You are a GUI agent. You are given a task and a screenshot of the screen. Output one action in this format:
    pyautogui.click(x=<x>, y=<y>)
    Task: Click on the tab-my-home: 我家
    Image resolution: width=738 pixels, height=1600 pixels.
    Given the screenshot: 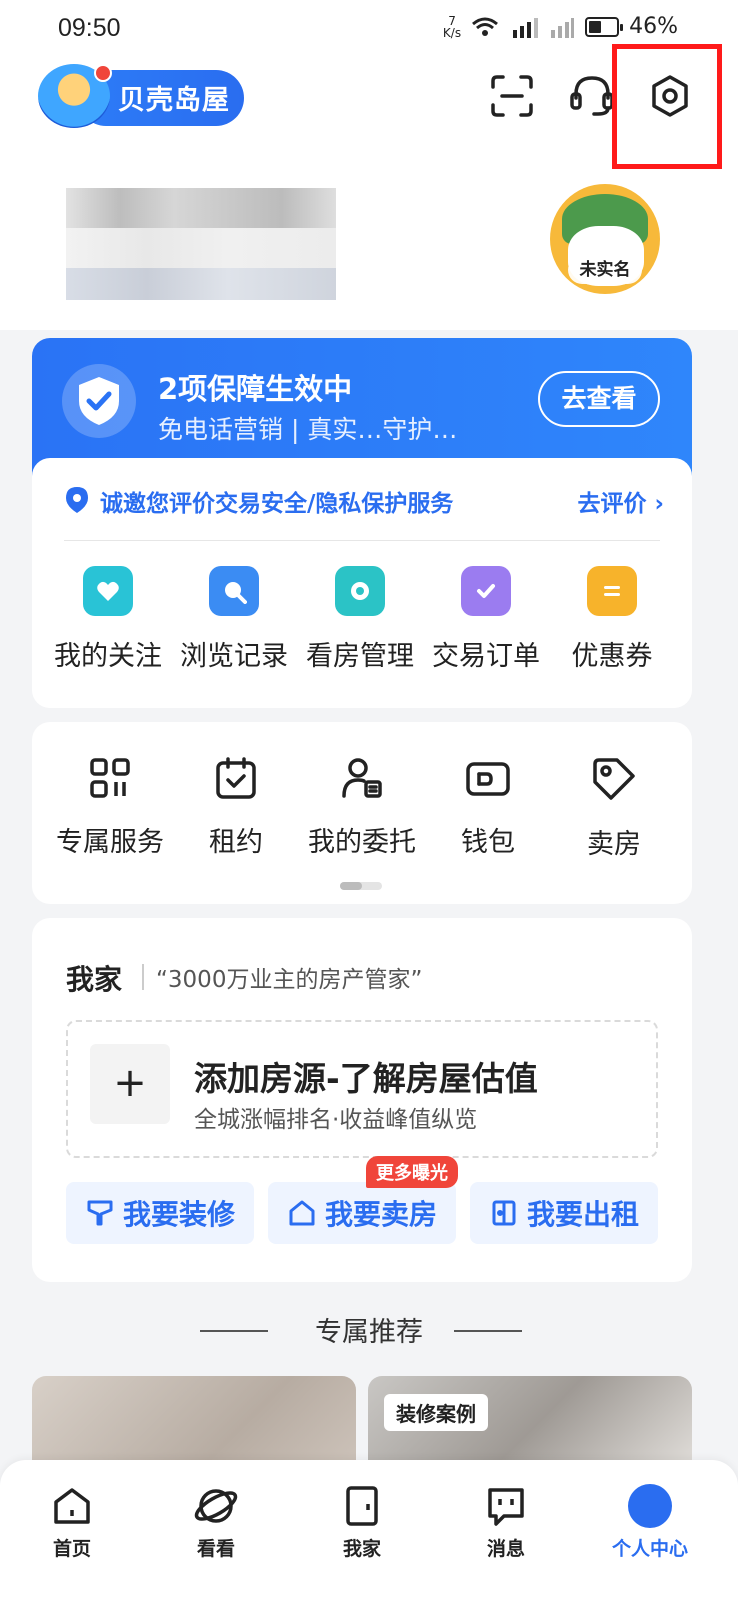 What is the action you would take?
    pyautogui.click(x=362, y=1522)
    